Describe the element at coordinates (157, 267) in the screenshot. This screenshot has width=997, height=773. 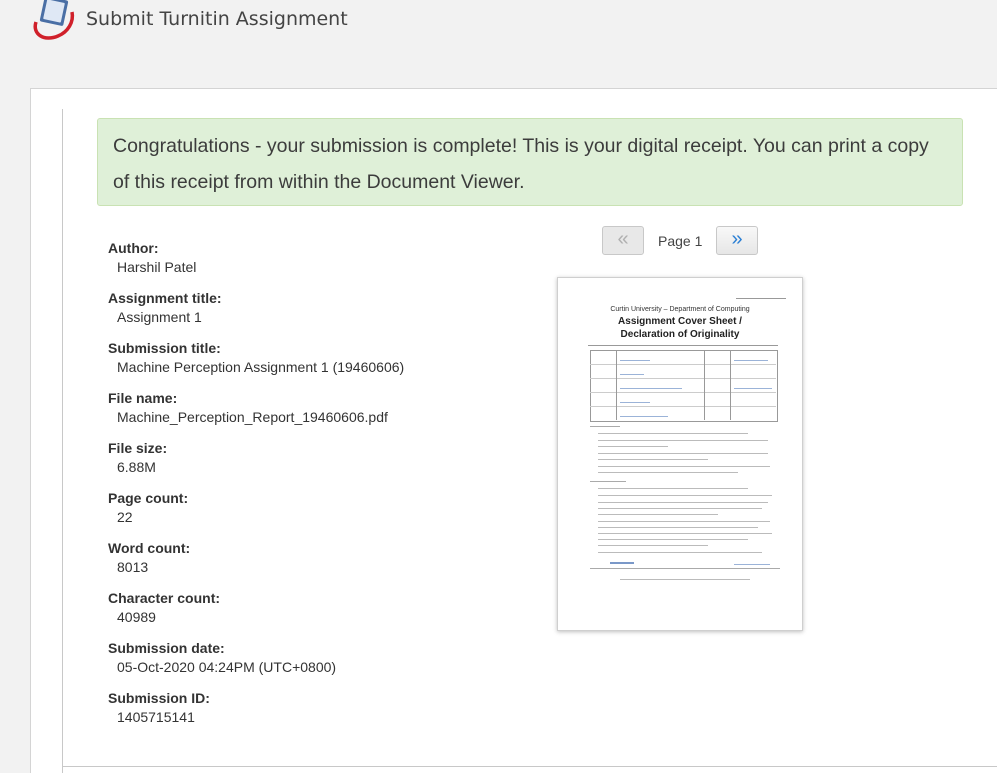
I see `receipt-value: Harshil Patel` at that location.